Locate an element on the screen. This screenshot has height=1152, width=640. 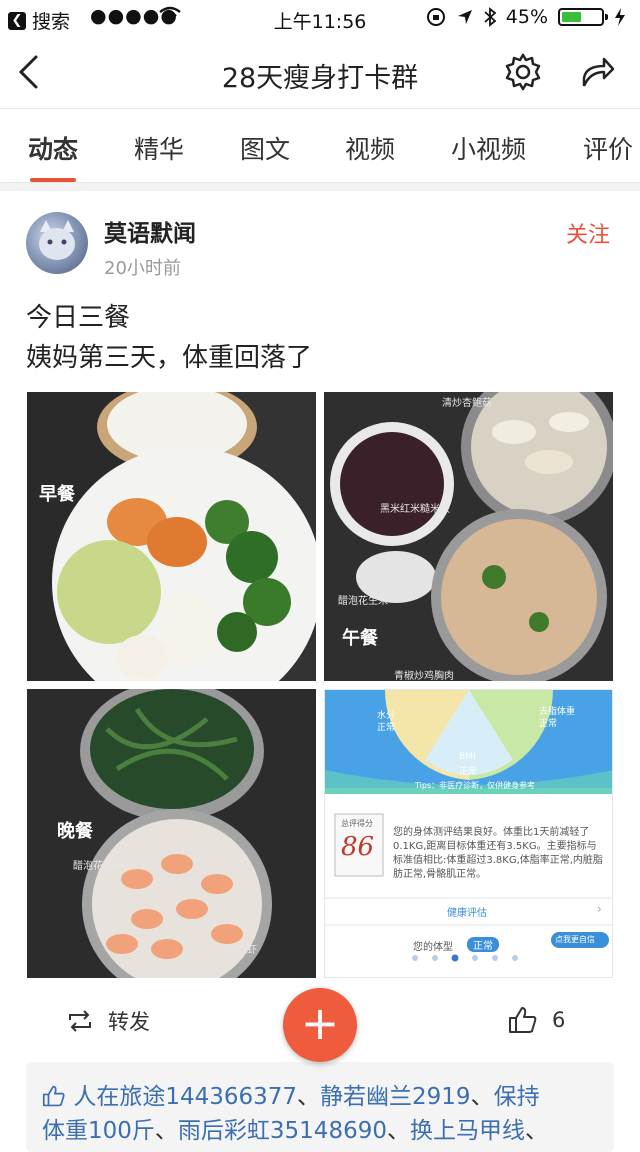
segment-bmi-label: BMI is located at coordinates (467, 757).